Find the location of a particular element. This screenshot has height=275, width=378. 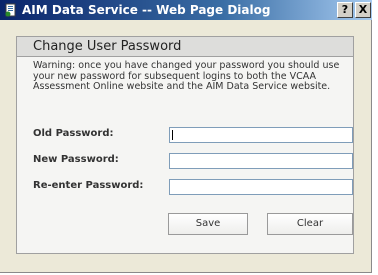

title-bar: AIM Data Service -- Web Page Dialog ? X is located at coordinates (186, 10).